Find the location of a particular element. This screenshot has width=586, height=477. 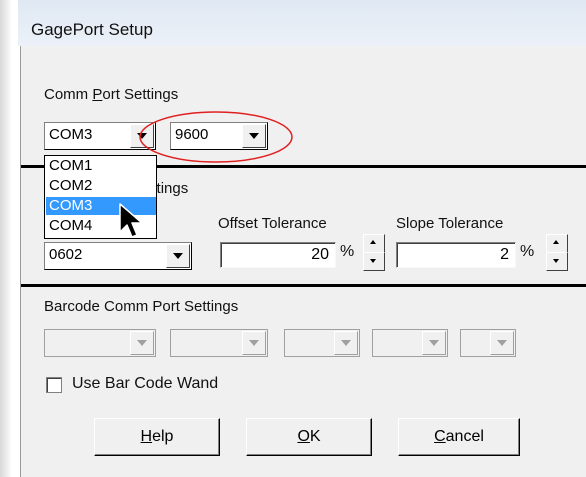

offset-tolerance-label: Offset Tolerance is located at coordinates (272, 223).